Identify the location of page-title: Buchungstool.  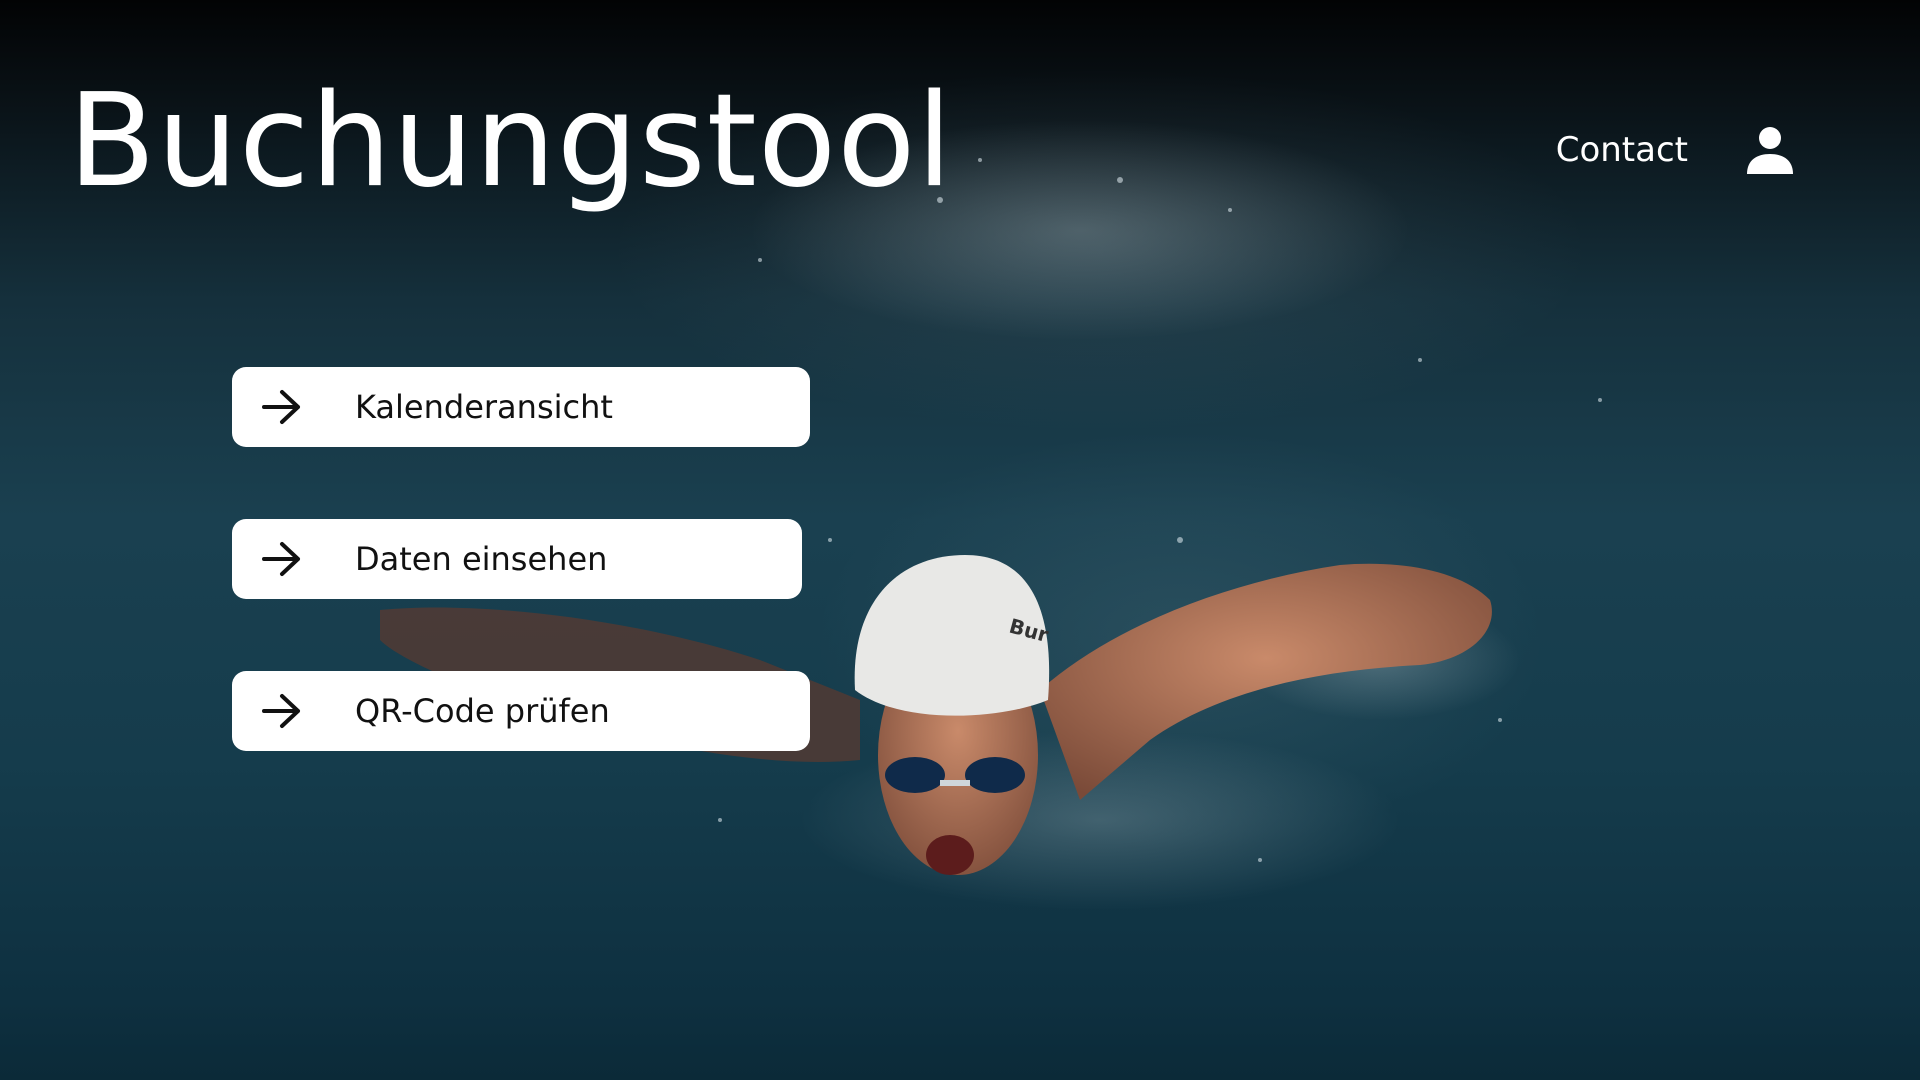
(510, 141).